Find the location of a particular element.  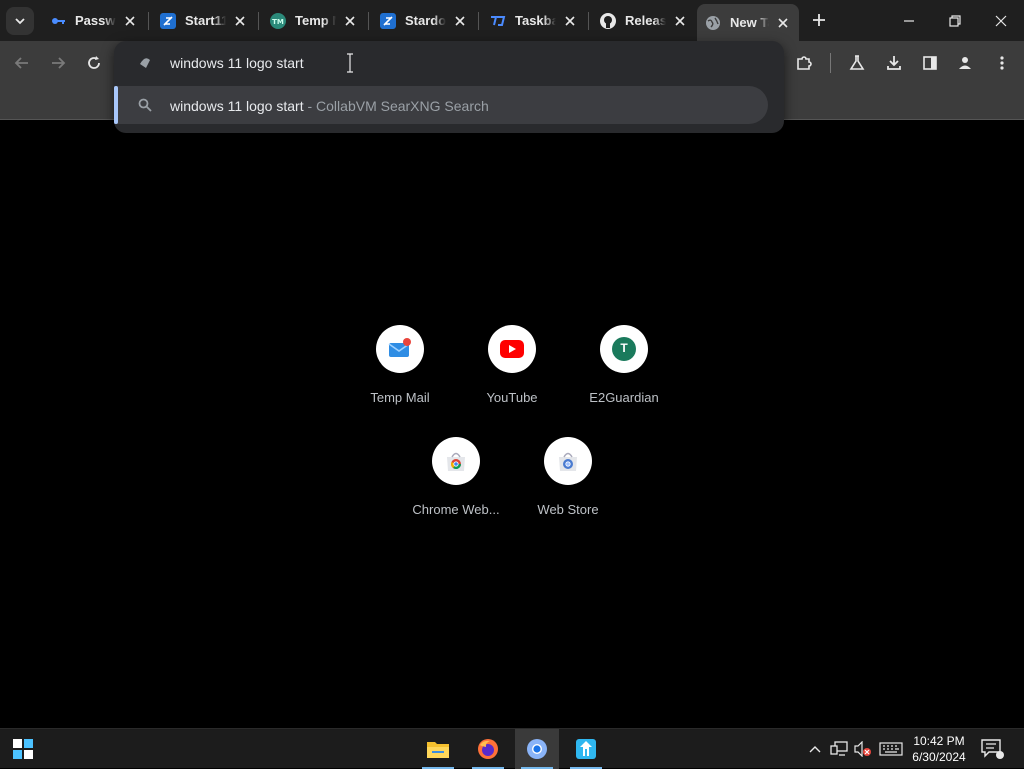

profile-button is located at coordinates (965, 63).